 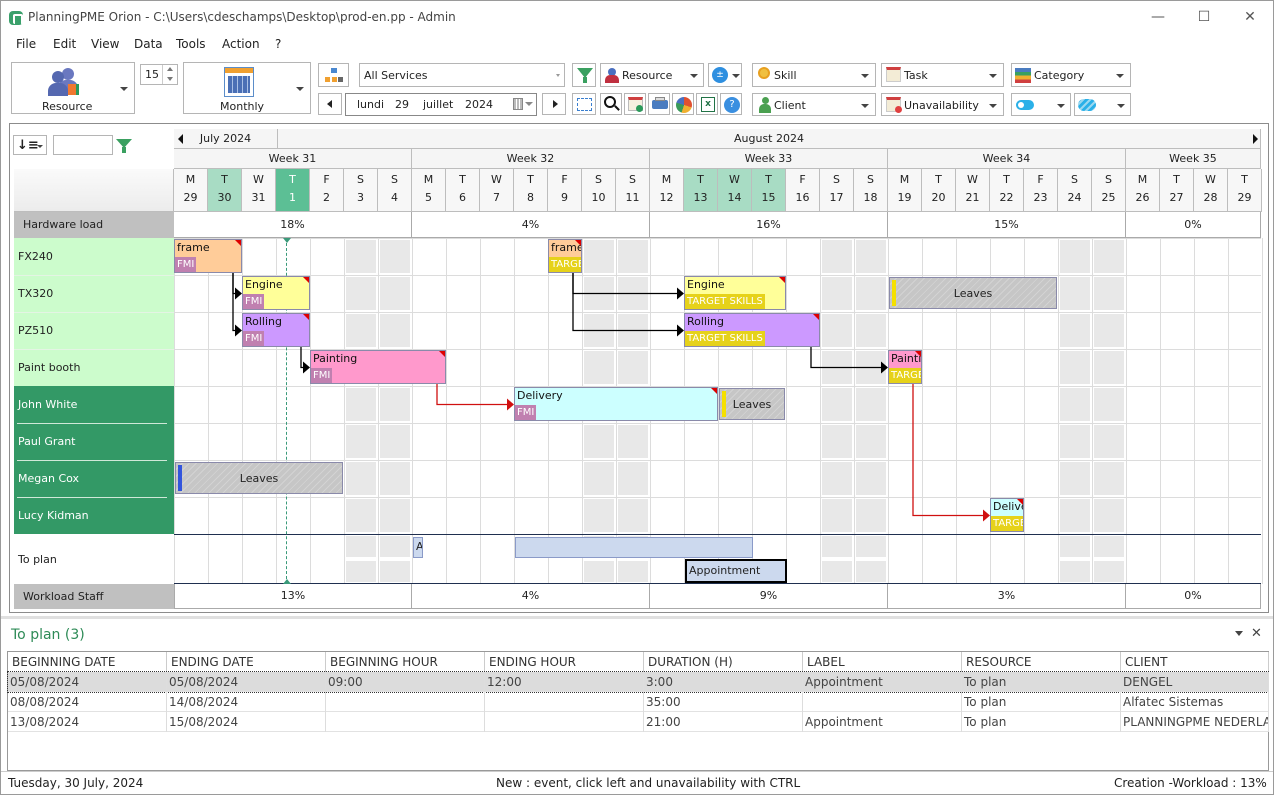 I want to click on menu-help: ?, so click(x=278, y=44).